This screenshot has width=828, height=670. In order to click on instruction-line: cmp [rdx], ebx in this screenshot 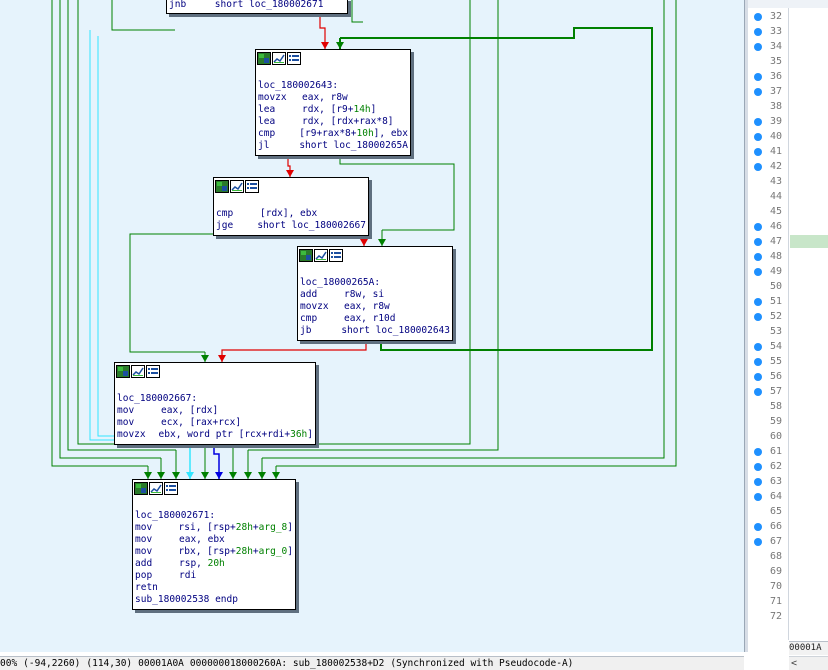, I will do `click(291, 214)`.